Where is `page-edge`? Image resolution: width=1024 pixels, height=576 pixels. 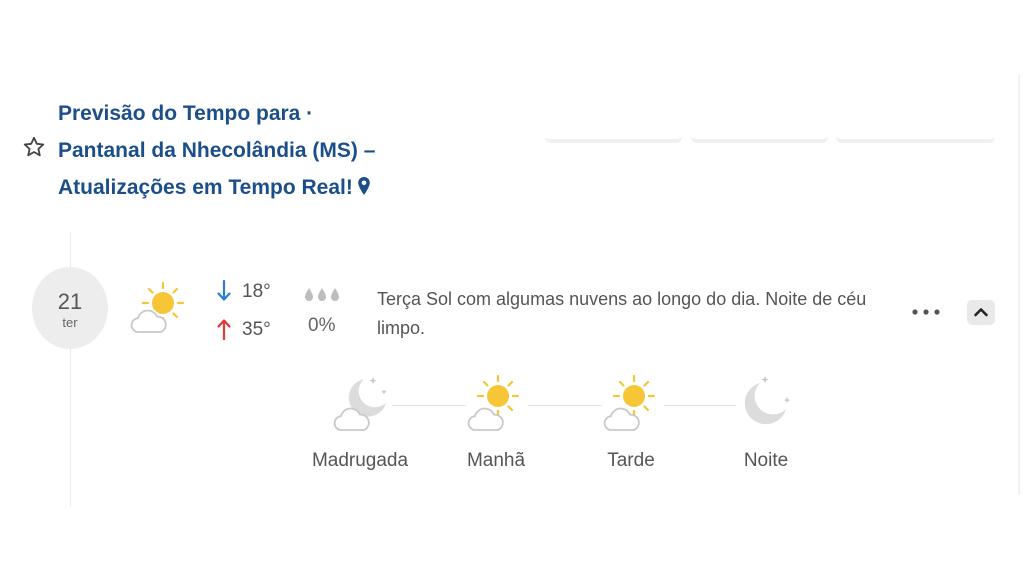 page-edge is located at coordinates (1019, 285).